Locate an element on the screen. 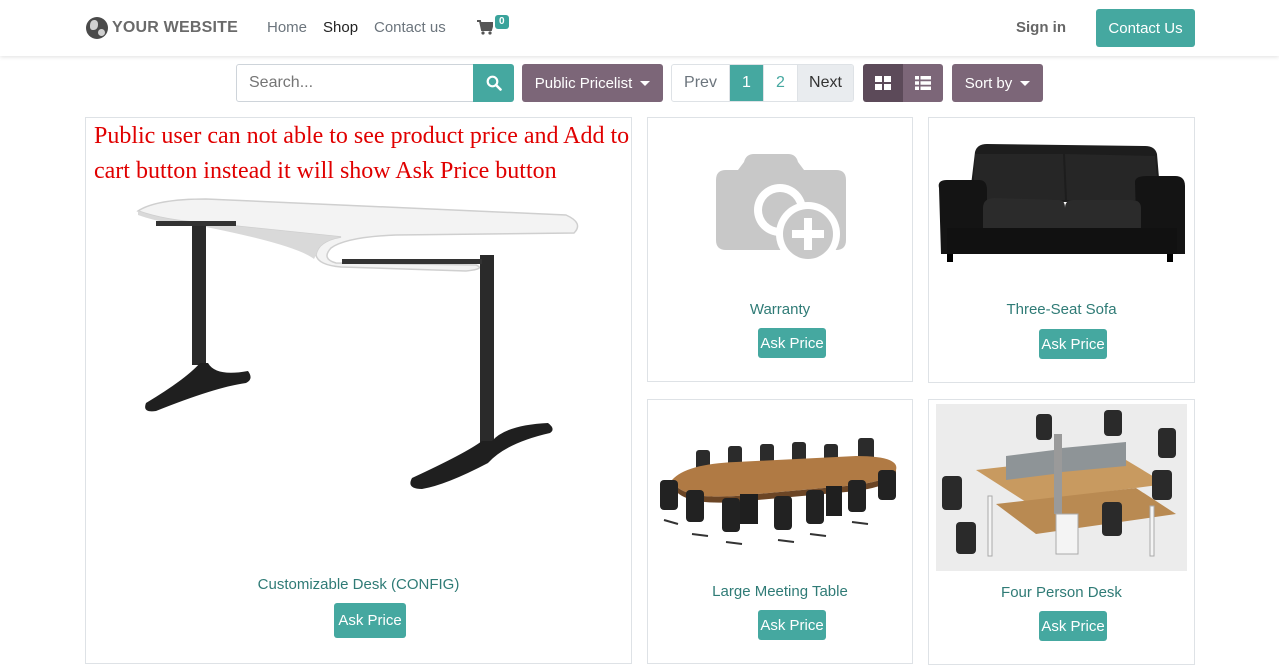 This screenshot has height=669, width=1279. product-card: Four Person Desk Ask Price is located at coordinates (1061, 532).